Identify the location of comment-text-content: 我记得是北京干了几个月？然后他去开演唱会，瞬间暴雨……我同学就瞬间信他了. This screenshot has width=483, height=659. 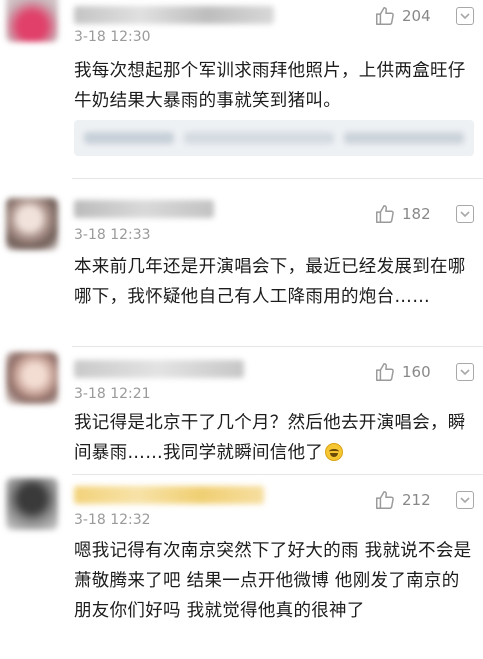
(270, 438).